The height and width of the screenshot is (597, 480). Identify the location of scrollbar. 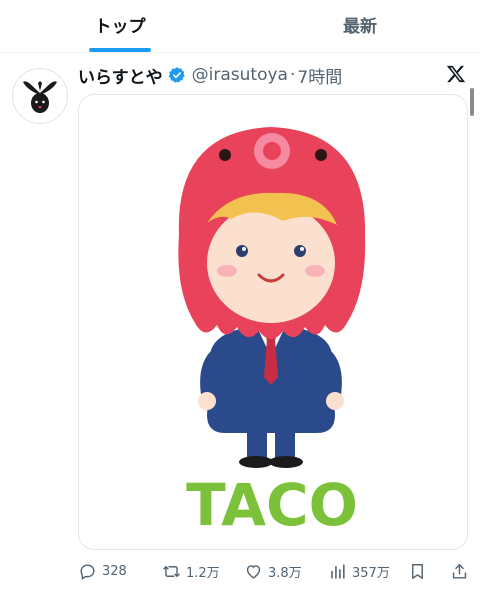
(472, 102).